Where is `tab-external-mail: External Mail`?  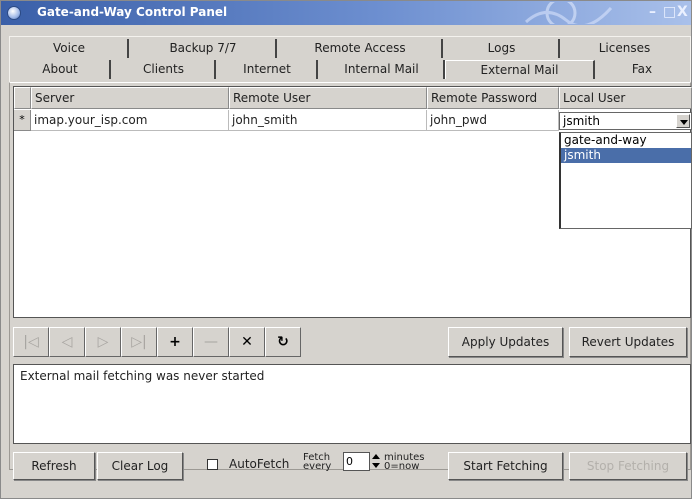
tab-external-mail: External Mail is located at coordinates (520, 69).